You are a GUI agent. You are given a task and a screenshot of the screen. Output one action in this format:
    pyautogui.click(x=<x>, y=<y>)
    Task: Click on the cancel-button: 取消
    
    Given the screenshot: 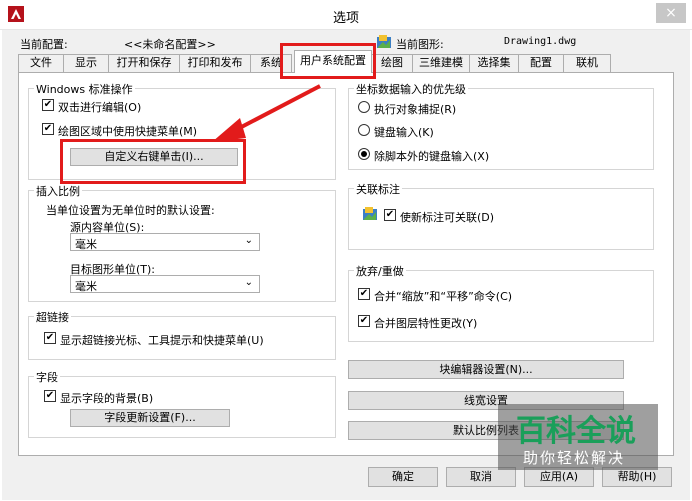 What is the action you would take?
    pyautogui.click(x=481, y=477)
    